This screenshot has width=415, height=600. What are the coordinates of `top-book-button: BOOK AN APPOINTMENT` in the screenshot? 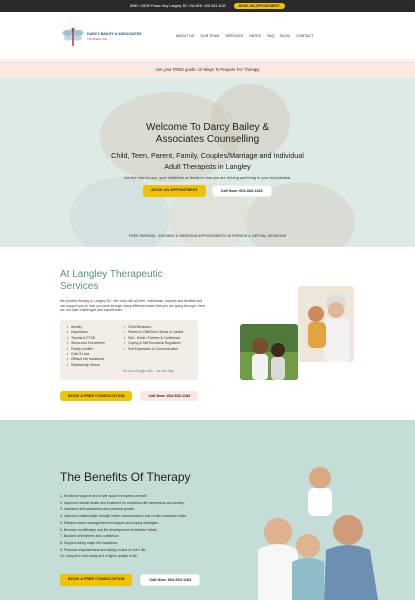 It's located at (259, 6).